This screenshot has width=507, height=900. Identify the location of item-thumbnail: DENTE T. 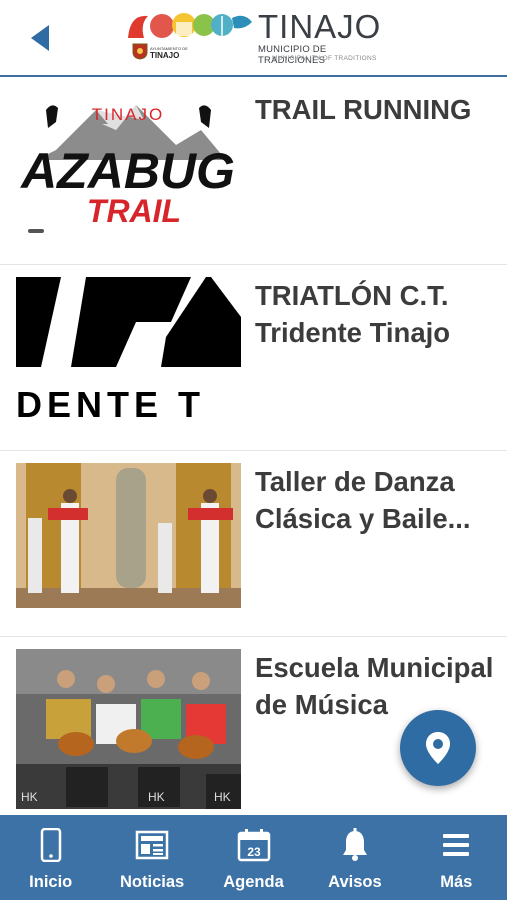
(128, 349).